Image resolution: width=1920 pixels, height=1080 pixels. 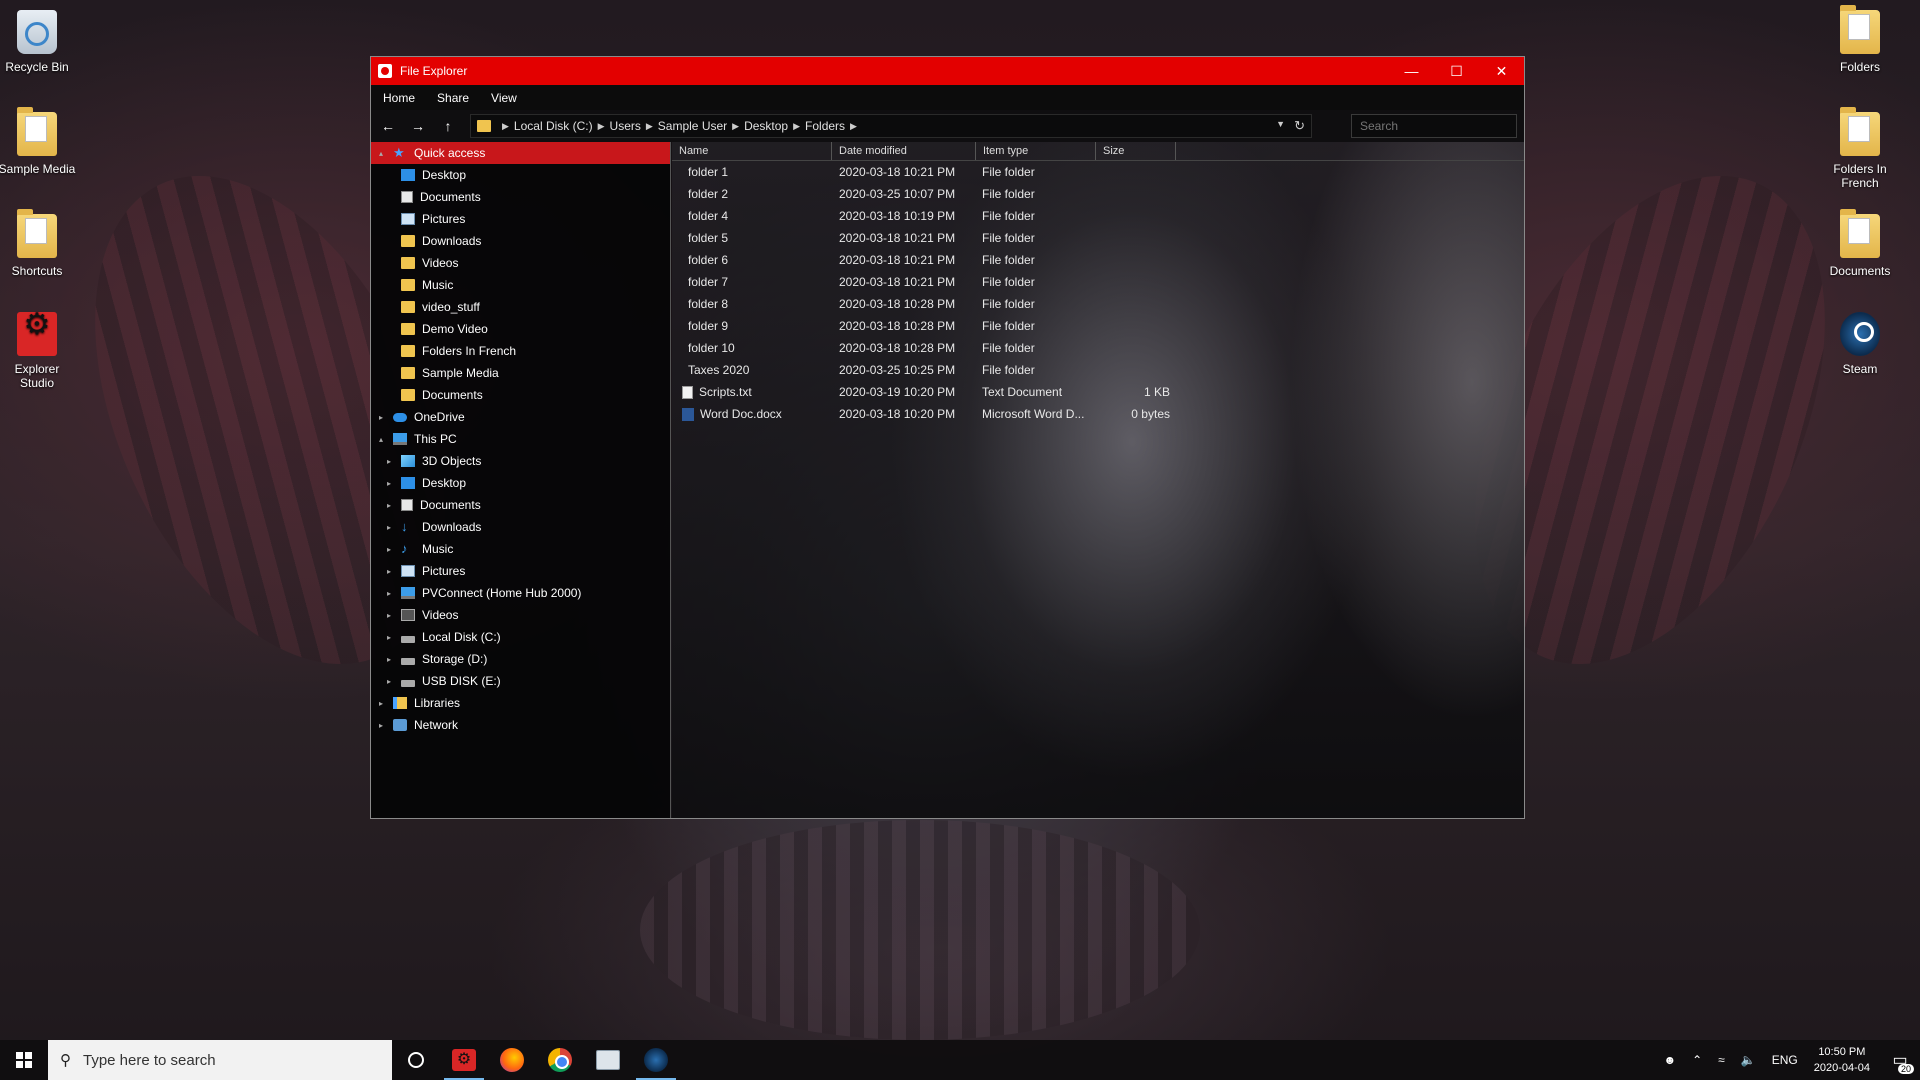 I want to click on tab-share: Share, so click(x=453, y=98).